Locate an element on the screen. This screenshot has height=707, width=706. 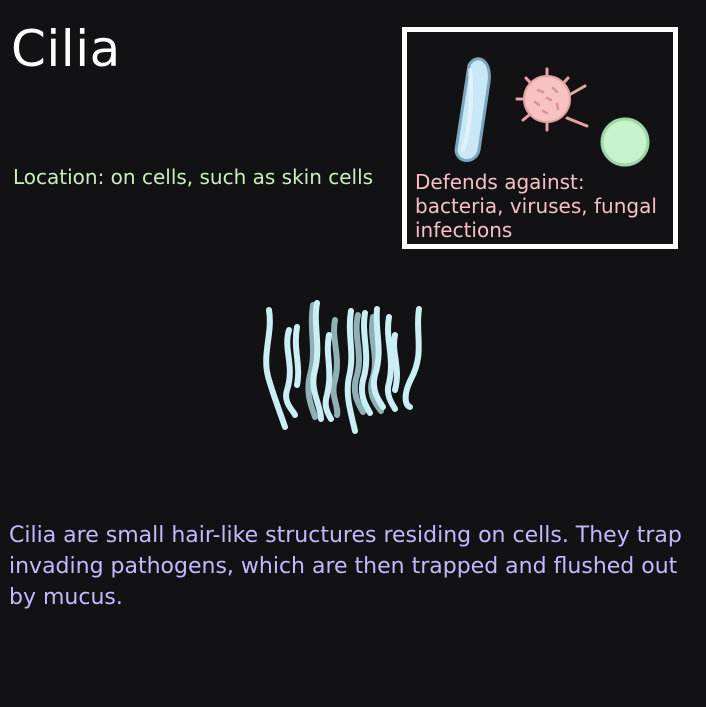
virus-icon is located at coordinates (552, 99).